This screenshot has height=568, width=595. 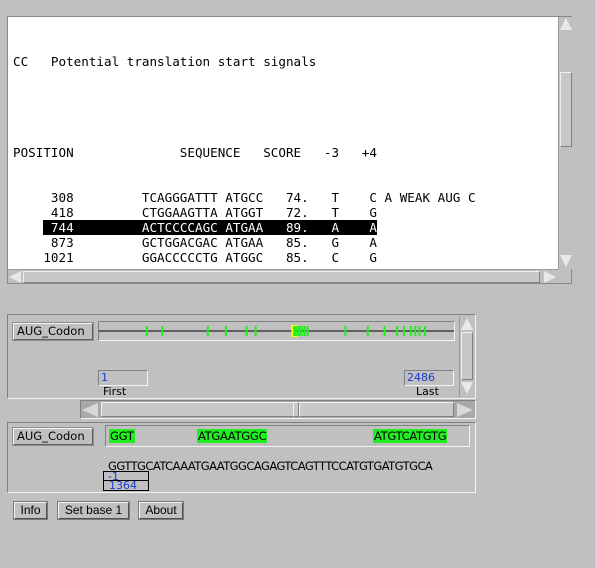 I want to click on position-scrollbar, so click(x=278, y=409).